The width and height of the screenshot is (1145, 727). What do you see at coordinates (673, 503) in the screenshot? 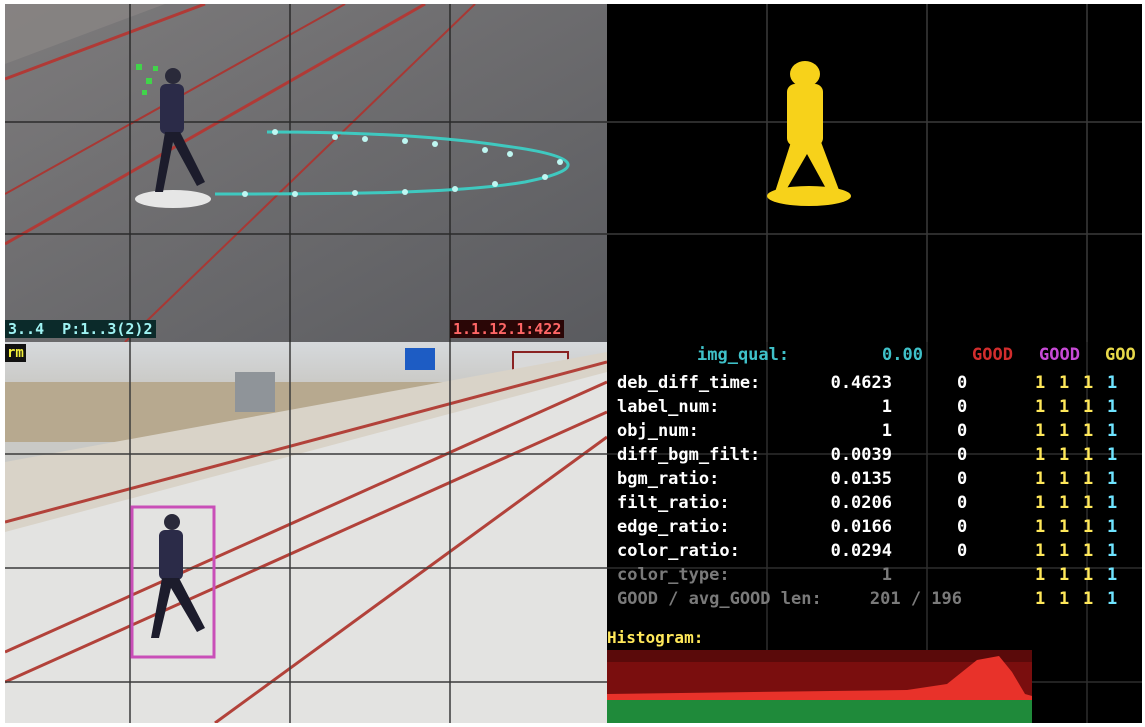
I see `metric-name: filt_ratio:` at bounding box center [673, 503].